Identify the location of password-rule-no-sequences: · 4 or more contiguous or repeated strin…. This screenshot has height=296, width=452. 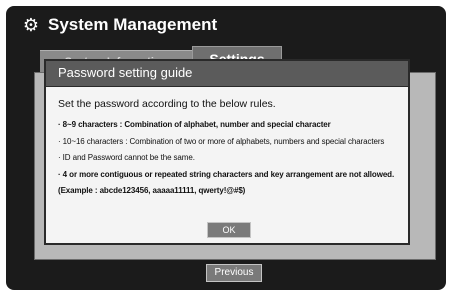
(226, 174).